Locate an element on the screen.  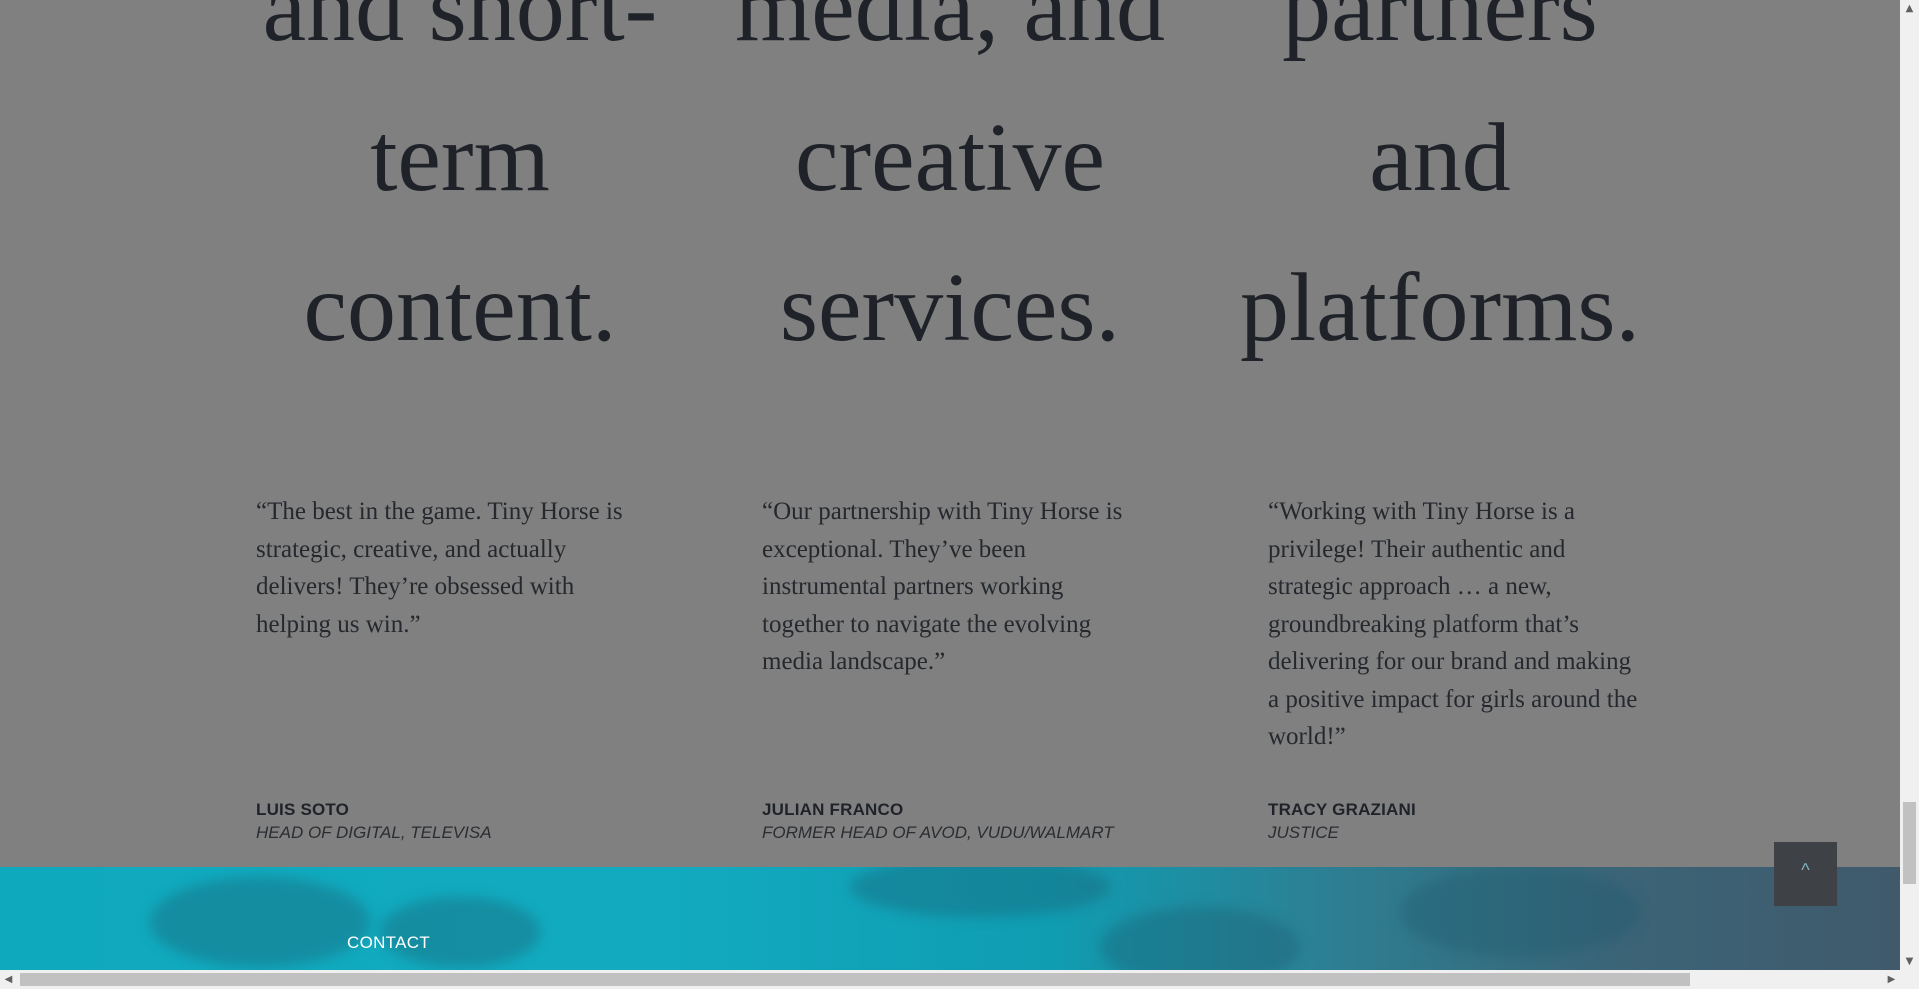
scroll-left-arrow-icon: ◀ is located at coordinates (8, 979).